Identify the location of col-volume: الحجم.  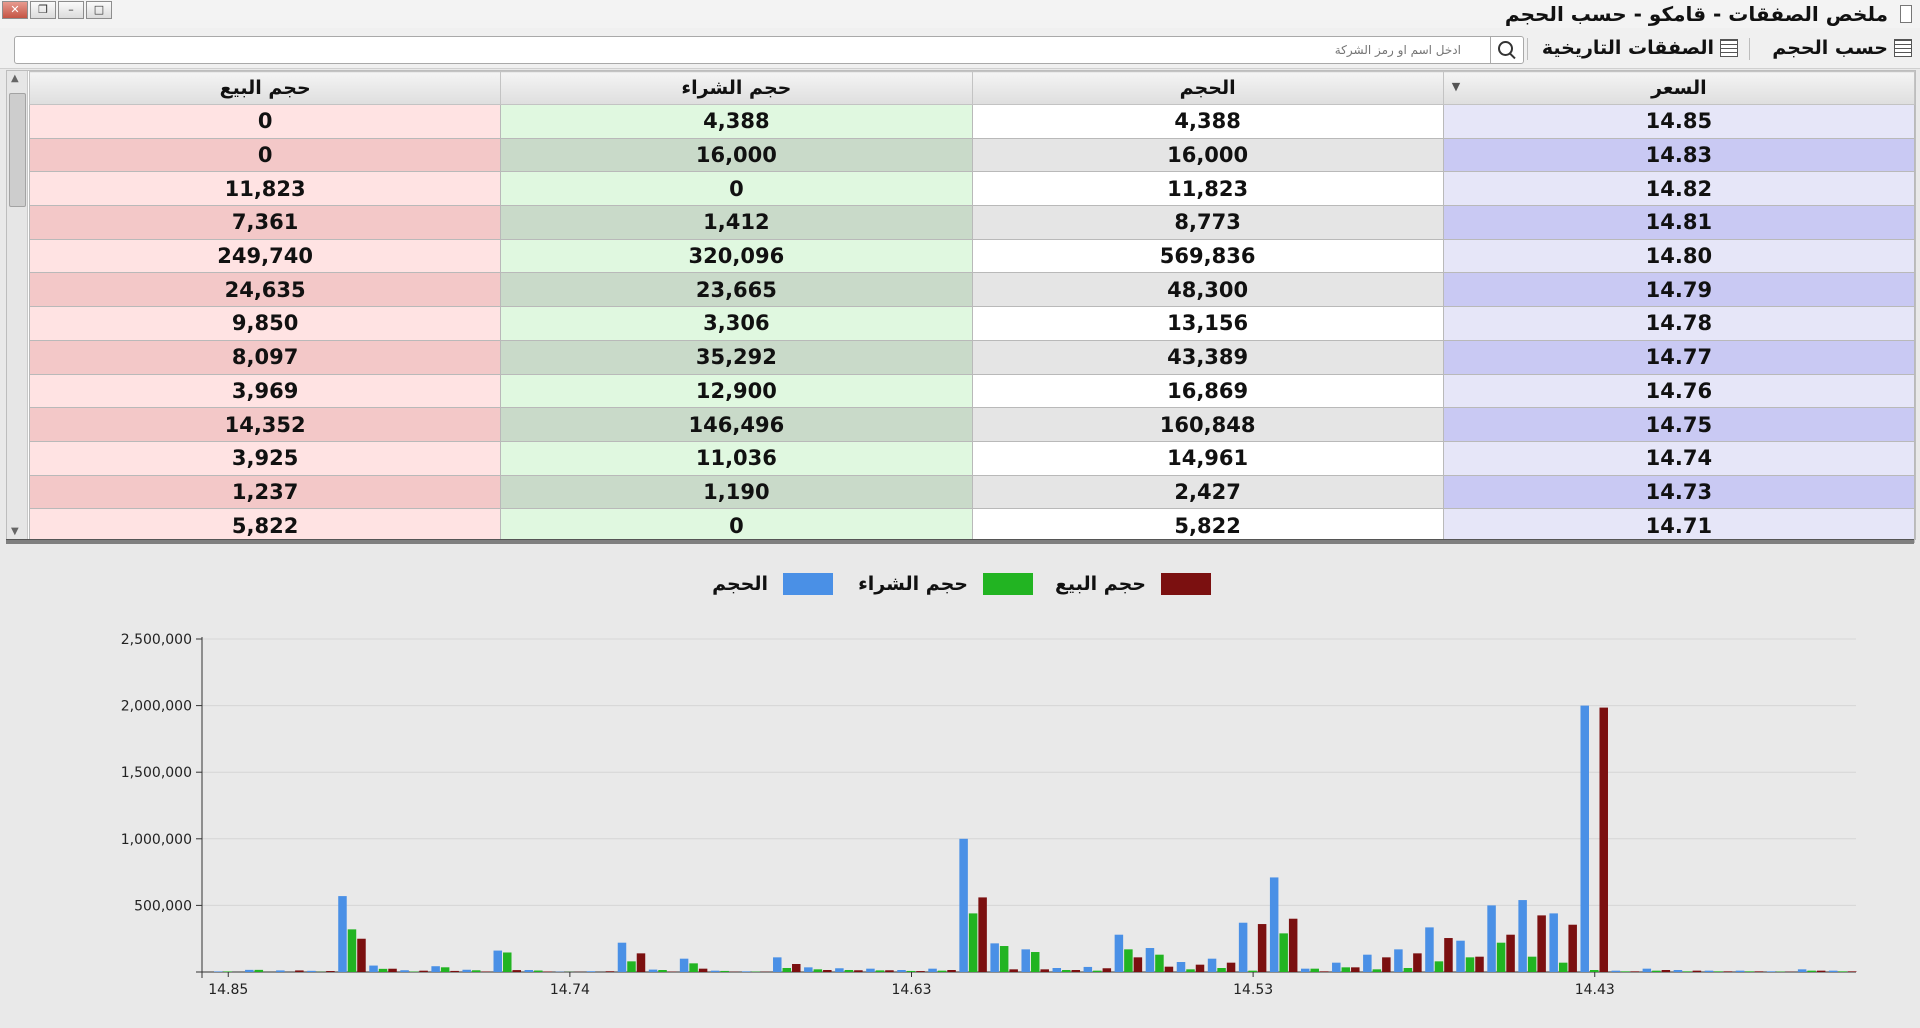
(1207, 88).